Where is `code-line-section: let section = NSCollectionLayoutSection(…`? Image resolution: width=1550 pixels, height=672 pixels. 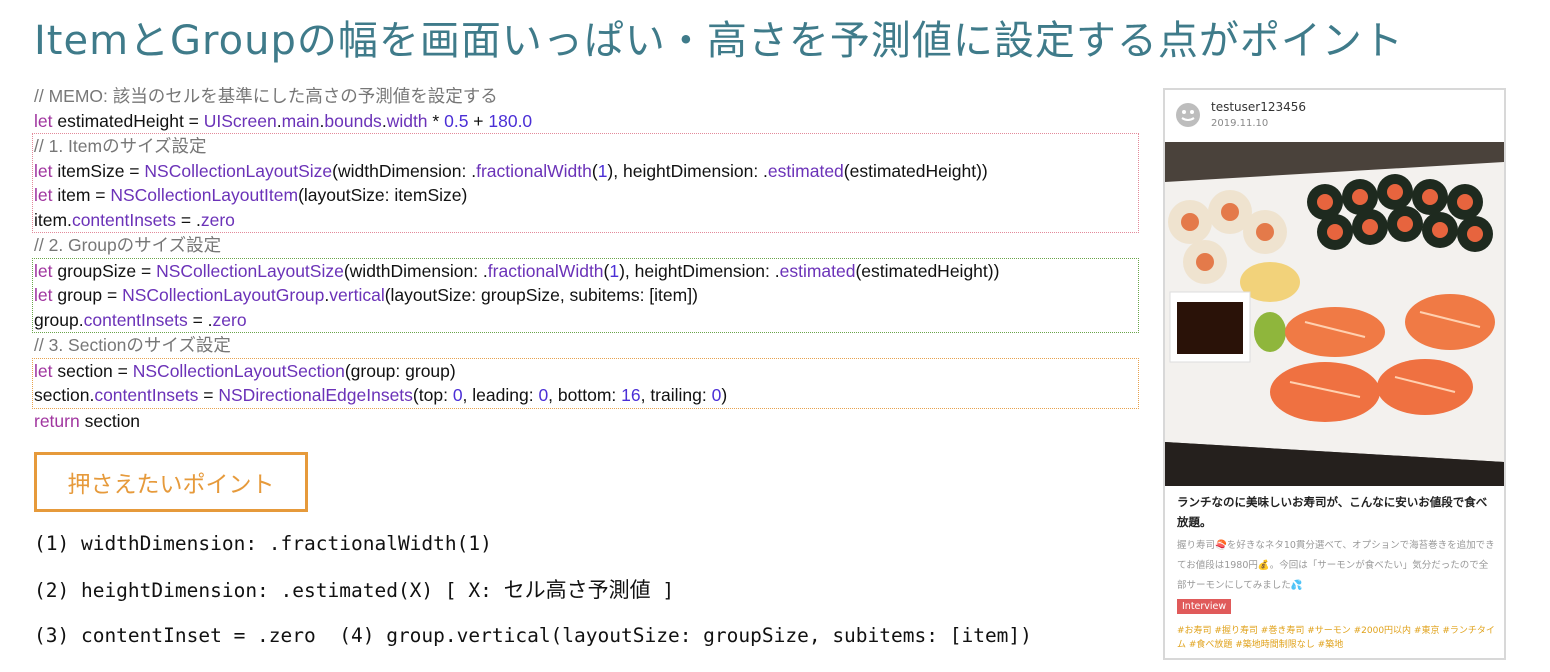 code-line-section: let section = NSCollectionLayoutSection(… is located at coordinates (245, 370).